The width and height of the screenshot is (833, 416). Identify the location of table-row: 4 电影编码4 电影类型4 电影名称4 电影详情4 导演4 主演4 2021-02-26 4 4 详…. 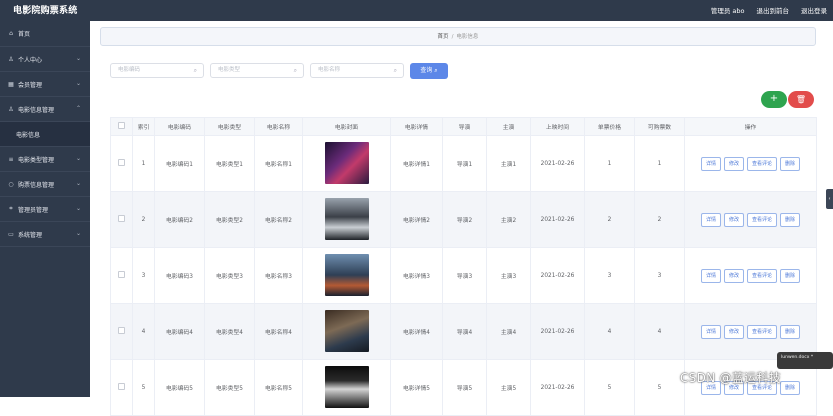
(463, 331).